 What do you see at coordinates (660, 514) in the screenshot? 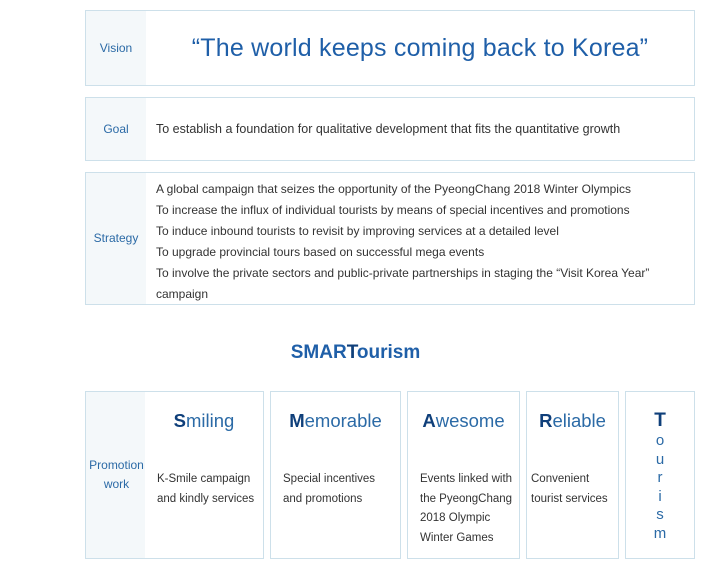
I see `tourism-letter: s` at bounding box center [660, 514].